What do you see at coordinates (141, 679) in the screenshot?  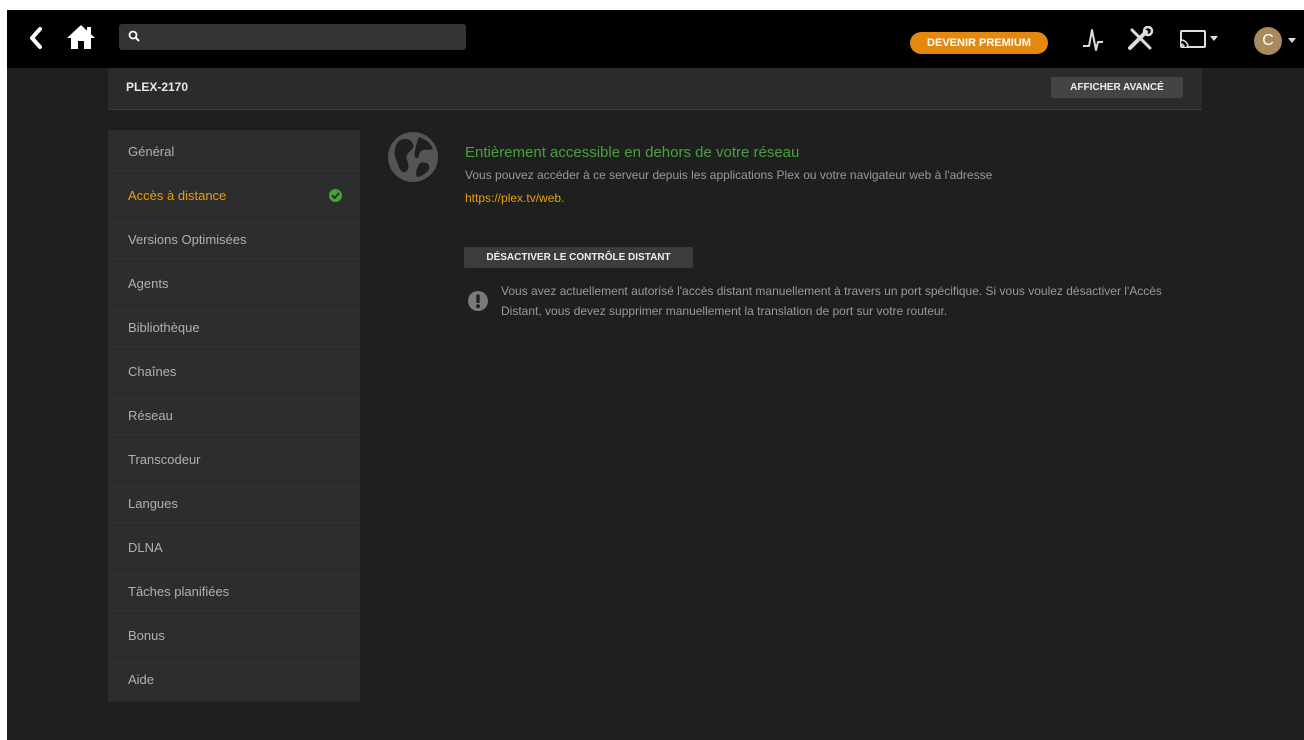 I see `sidebar-item-label: Aide` at bounding box center [141, 679].